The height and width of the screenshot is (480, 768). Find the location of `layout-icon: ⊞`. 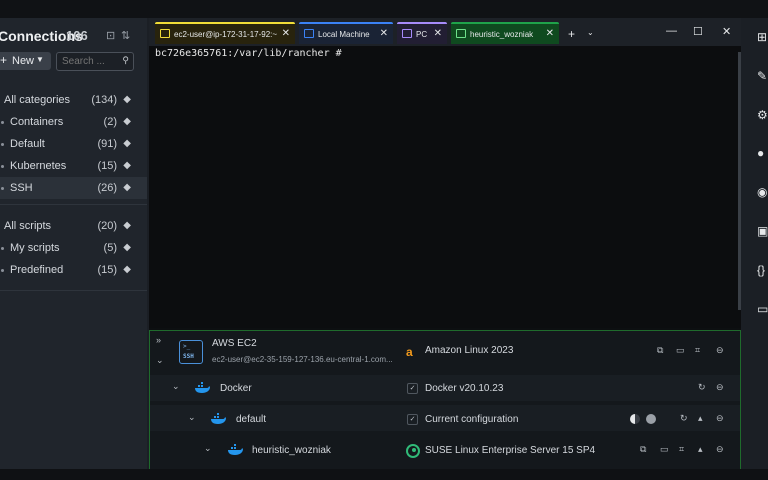

layout-icon: ⊞ is located at coordinates (762, 37).